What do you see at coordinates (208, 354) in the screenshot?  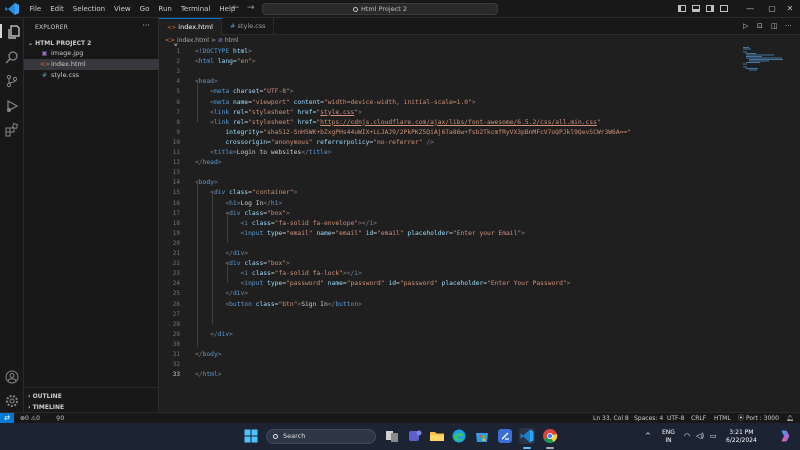 I see `code-line: </body>` at bounding box center [208, 354].